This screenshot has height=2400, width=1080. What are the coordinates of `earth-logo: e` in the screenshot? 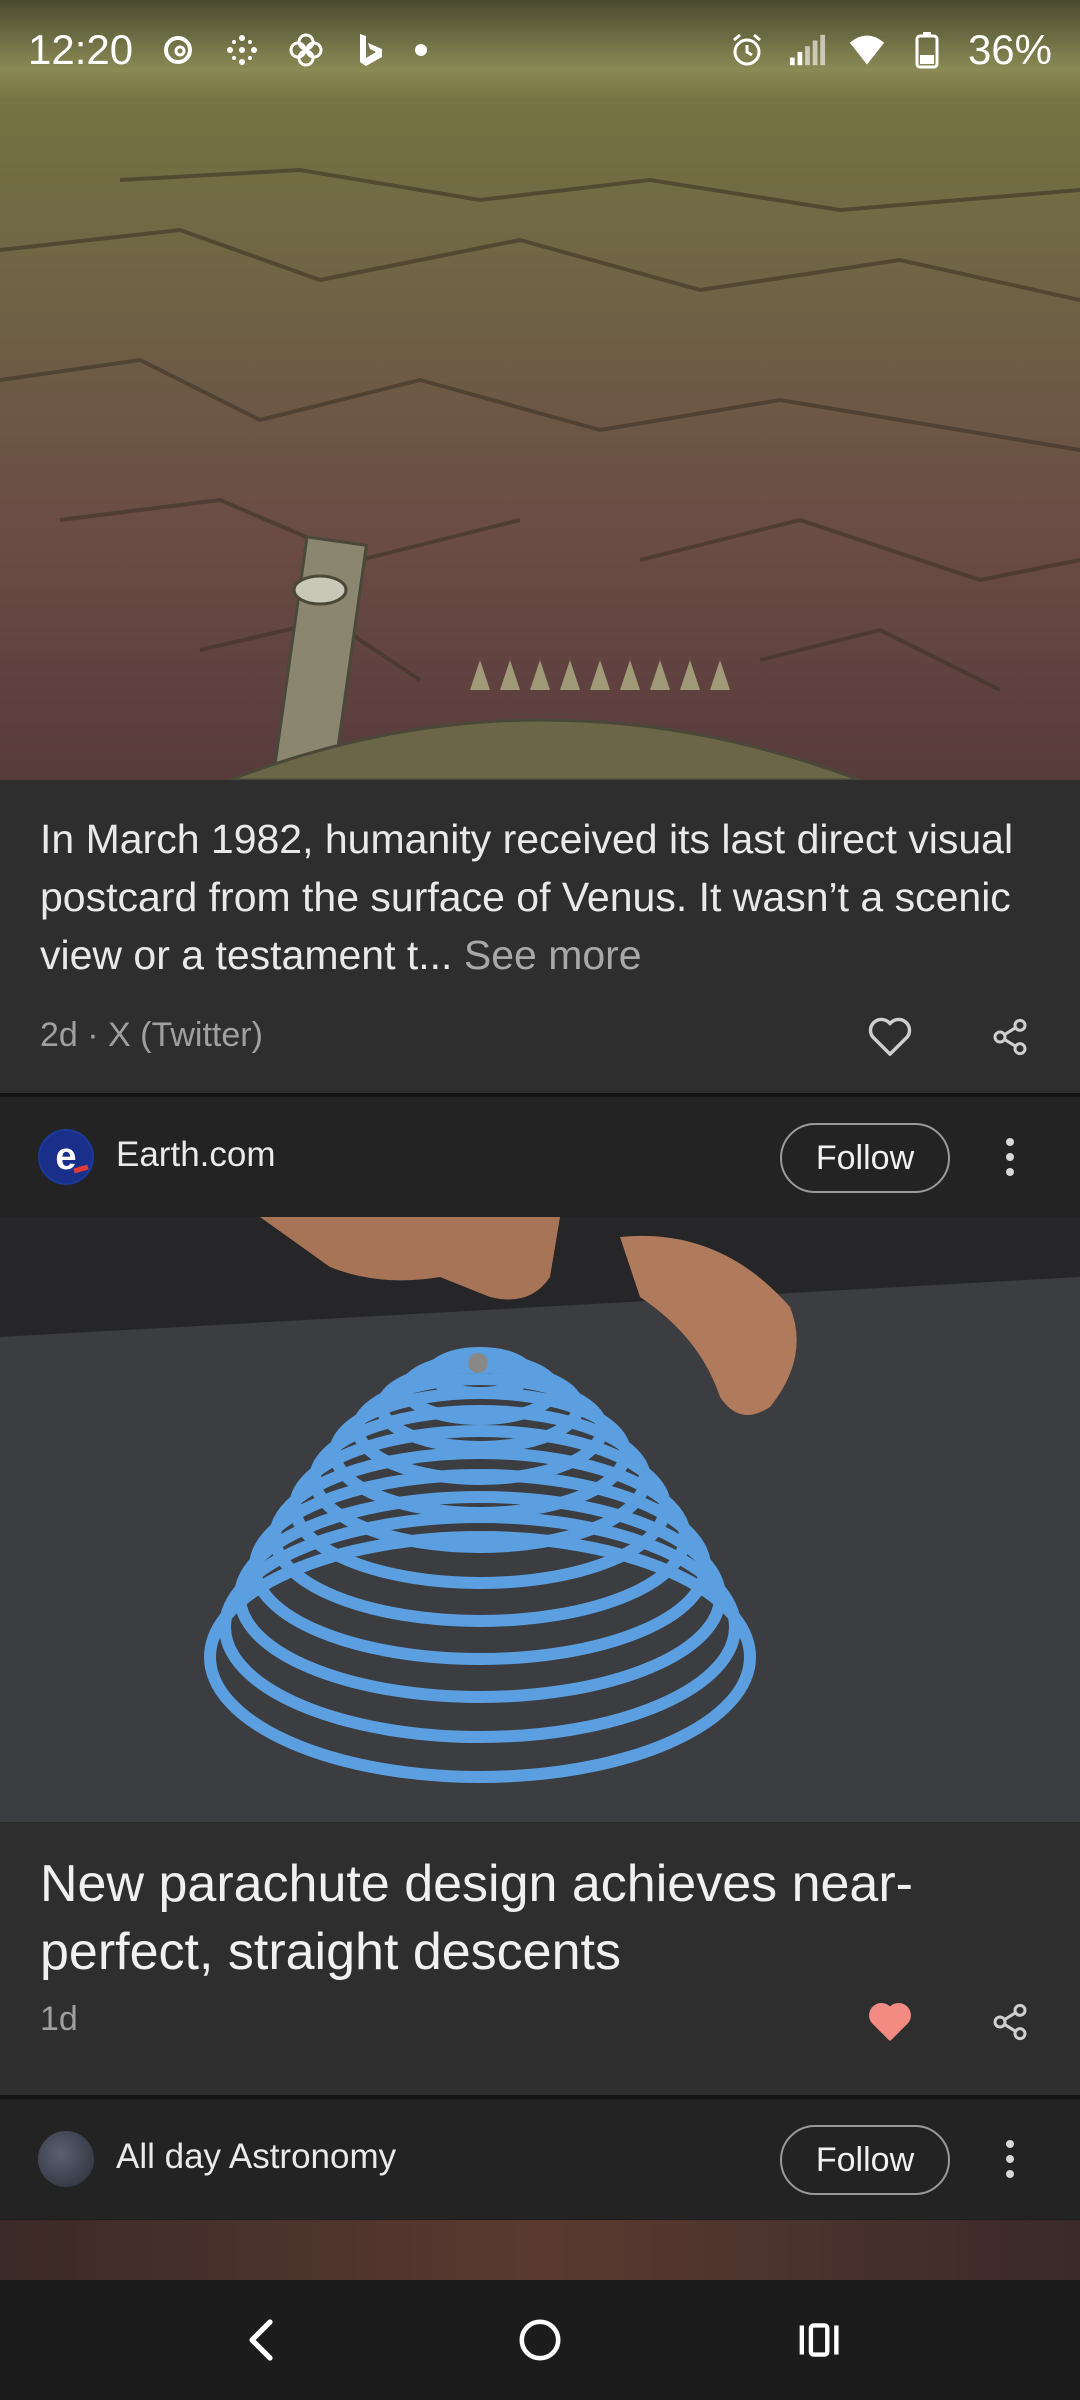 It's located at (66, 1157).